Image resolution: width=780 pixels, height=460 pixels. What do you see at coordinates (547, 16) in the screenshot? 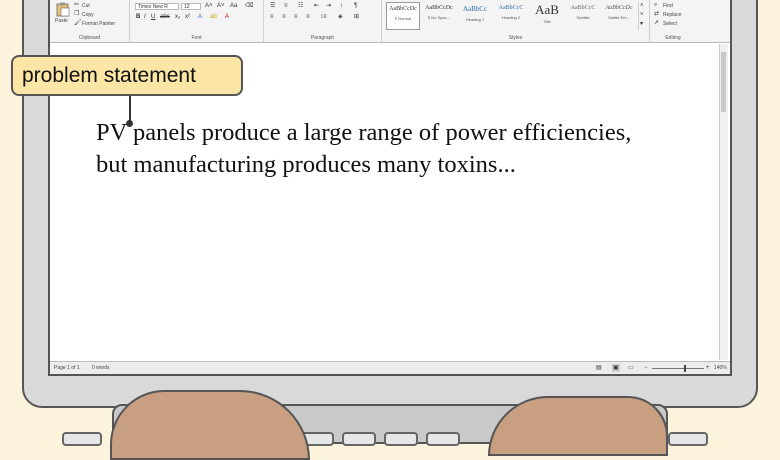
I see `style-title: AaB Title` at bounding box center [547, 16].